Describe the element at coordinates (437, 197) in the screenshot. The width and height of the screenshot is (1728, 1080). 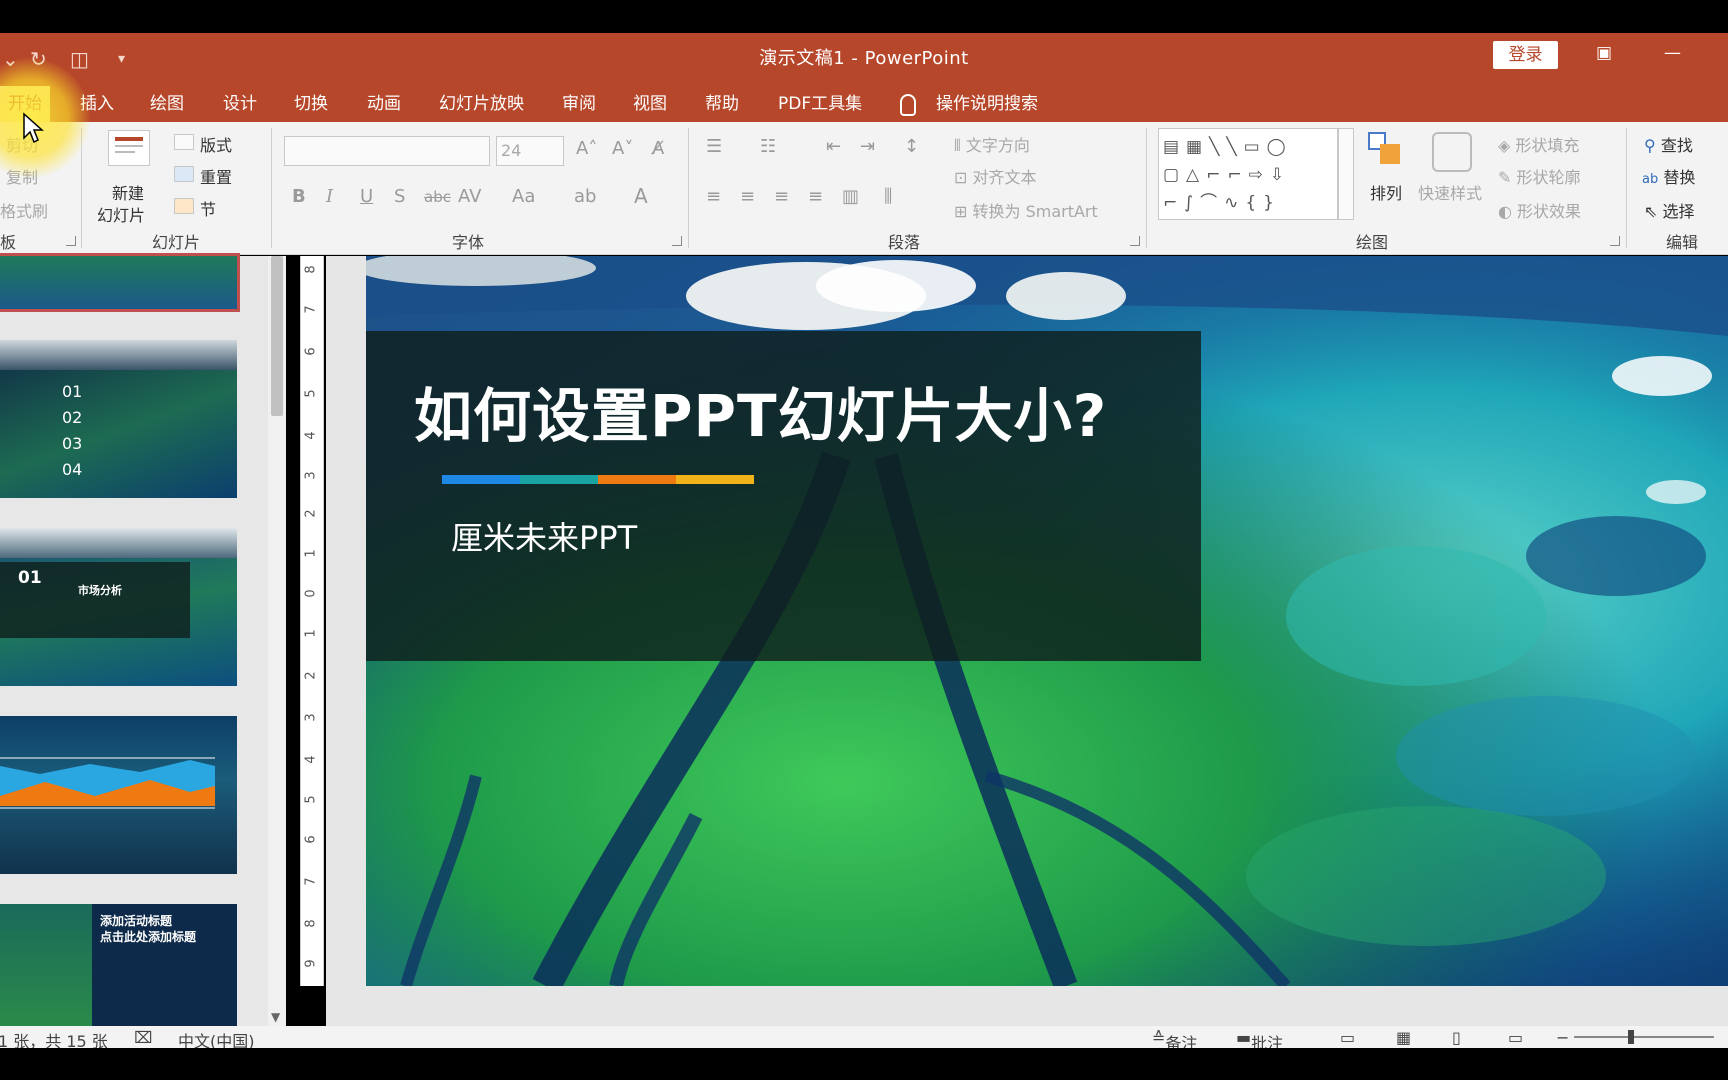
I see `strikethrough-icon: abc` at that location.